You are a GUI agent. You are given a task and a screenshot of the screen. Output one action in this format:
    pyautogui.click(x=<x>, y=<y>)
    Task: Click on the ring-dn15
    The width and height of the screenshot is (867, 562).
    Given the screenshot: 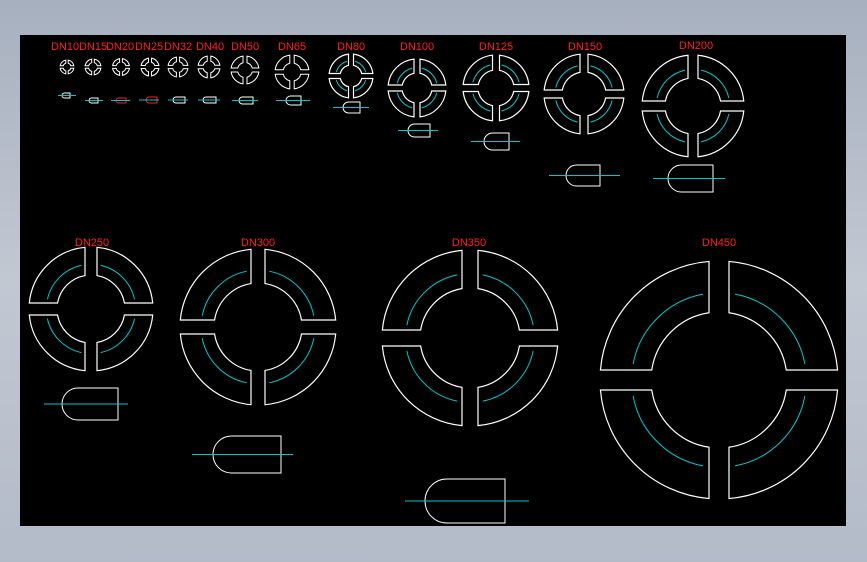 What is the action you would take?
    pyautogui.click(x=93, y=67)
    